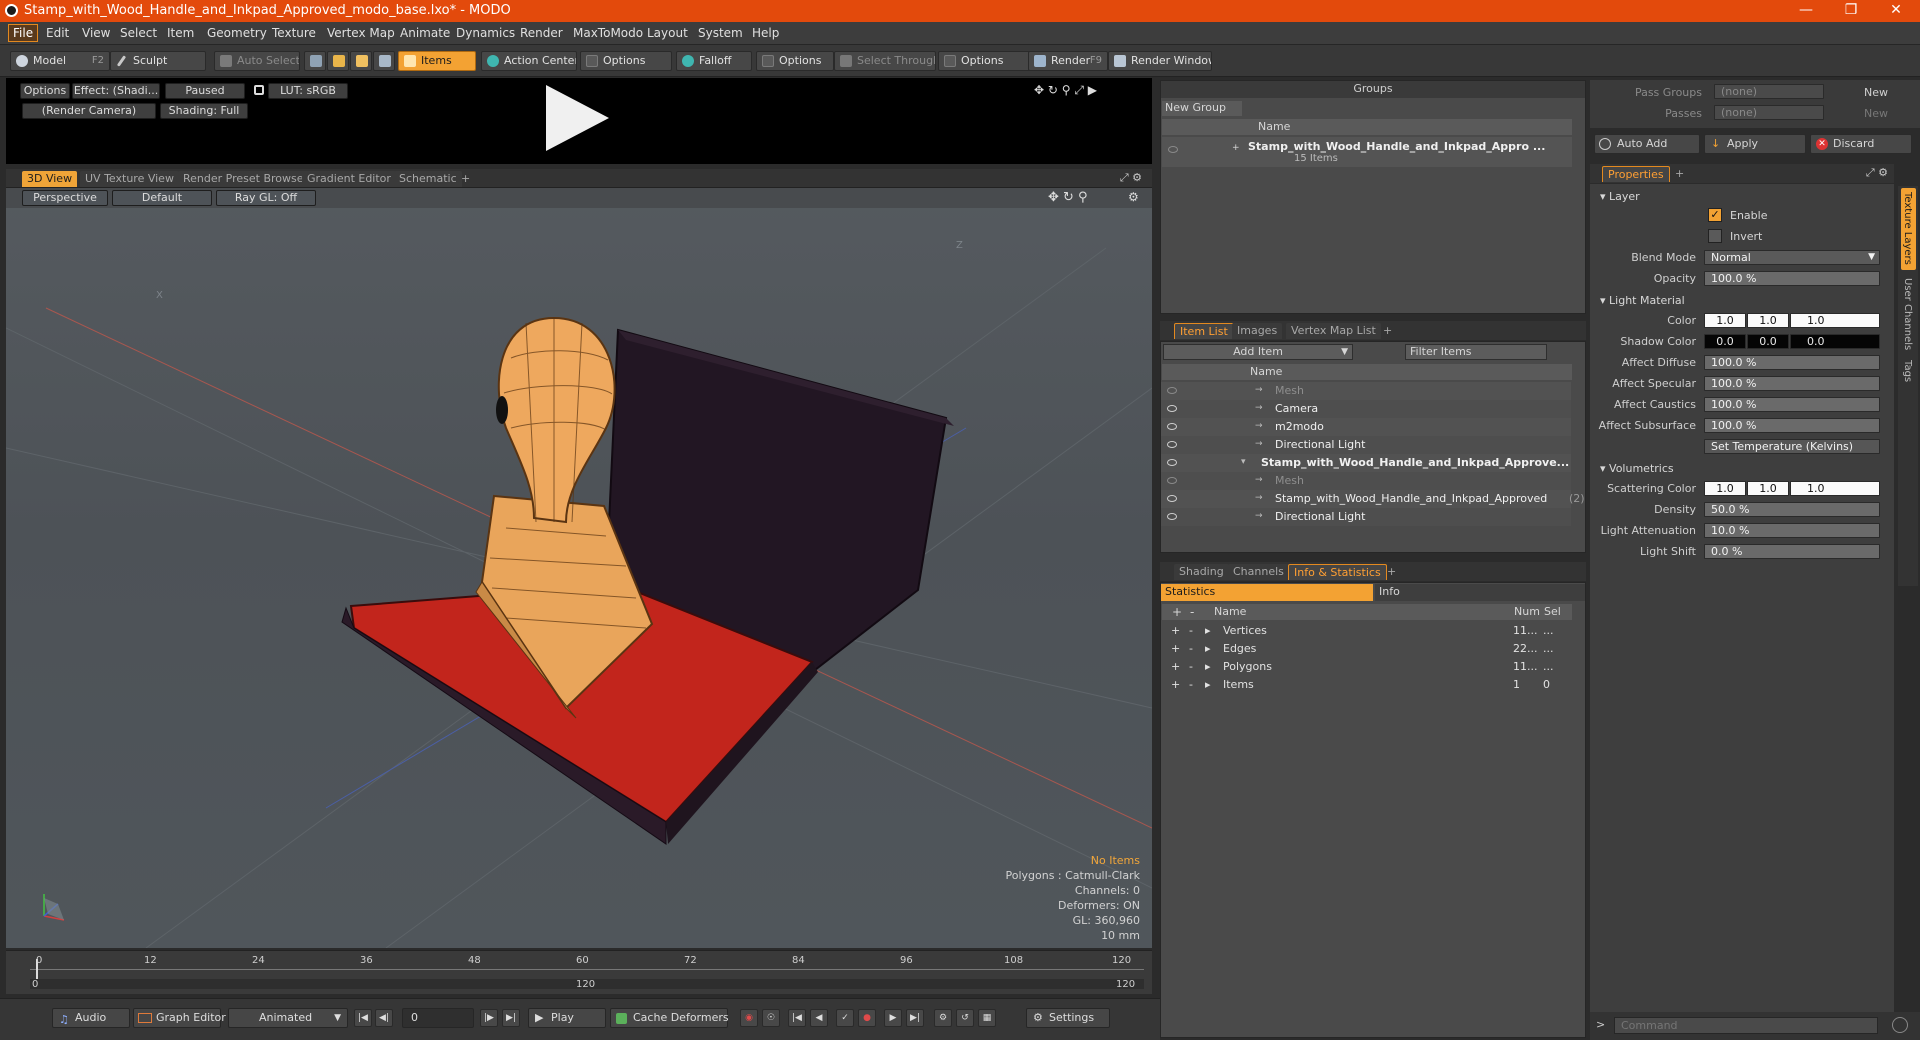 This screenshot has width=1920, height=1040. What do you see at coordinates (567, 1018) in the screenshot?
I see `play-button: ▶ Play` at bounding box center [567, 1018].